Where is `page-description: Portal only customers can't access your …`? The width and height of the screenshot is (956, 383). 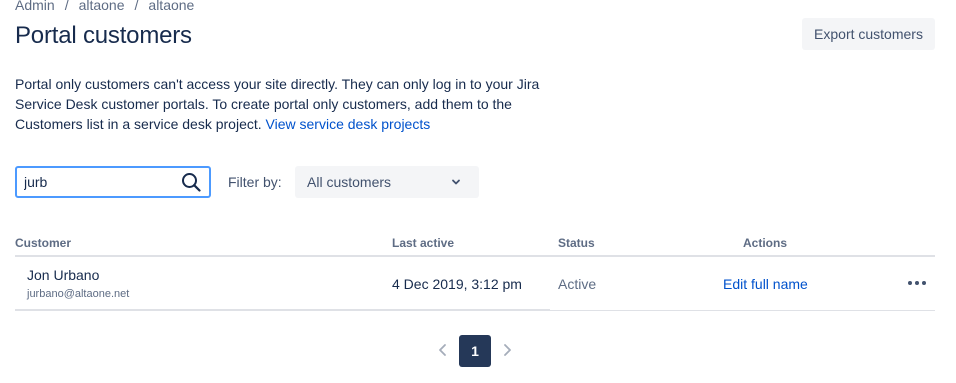
page-description: Portal only customers can't access your … is located at coordinates (285, 104).